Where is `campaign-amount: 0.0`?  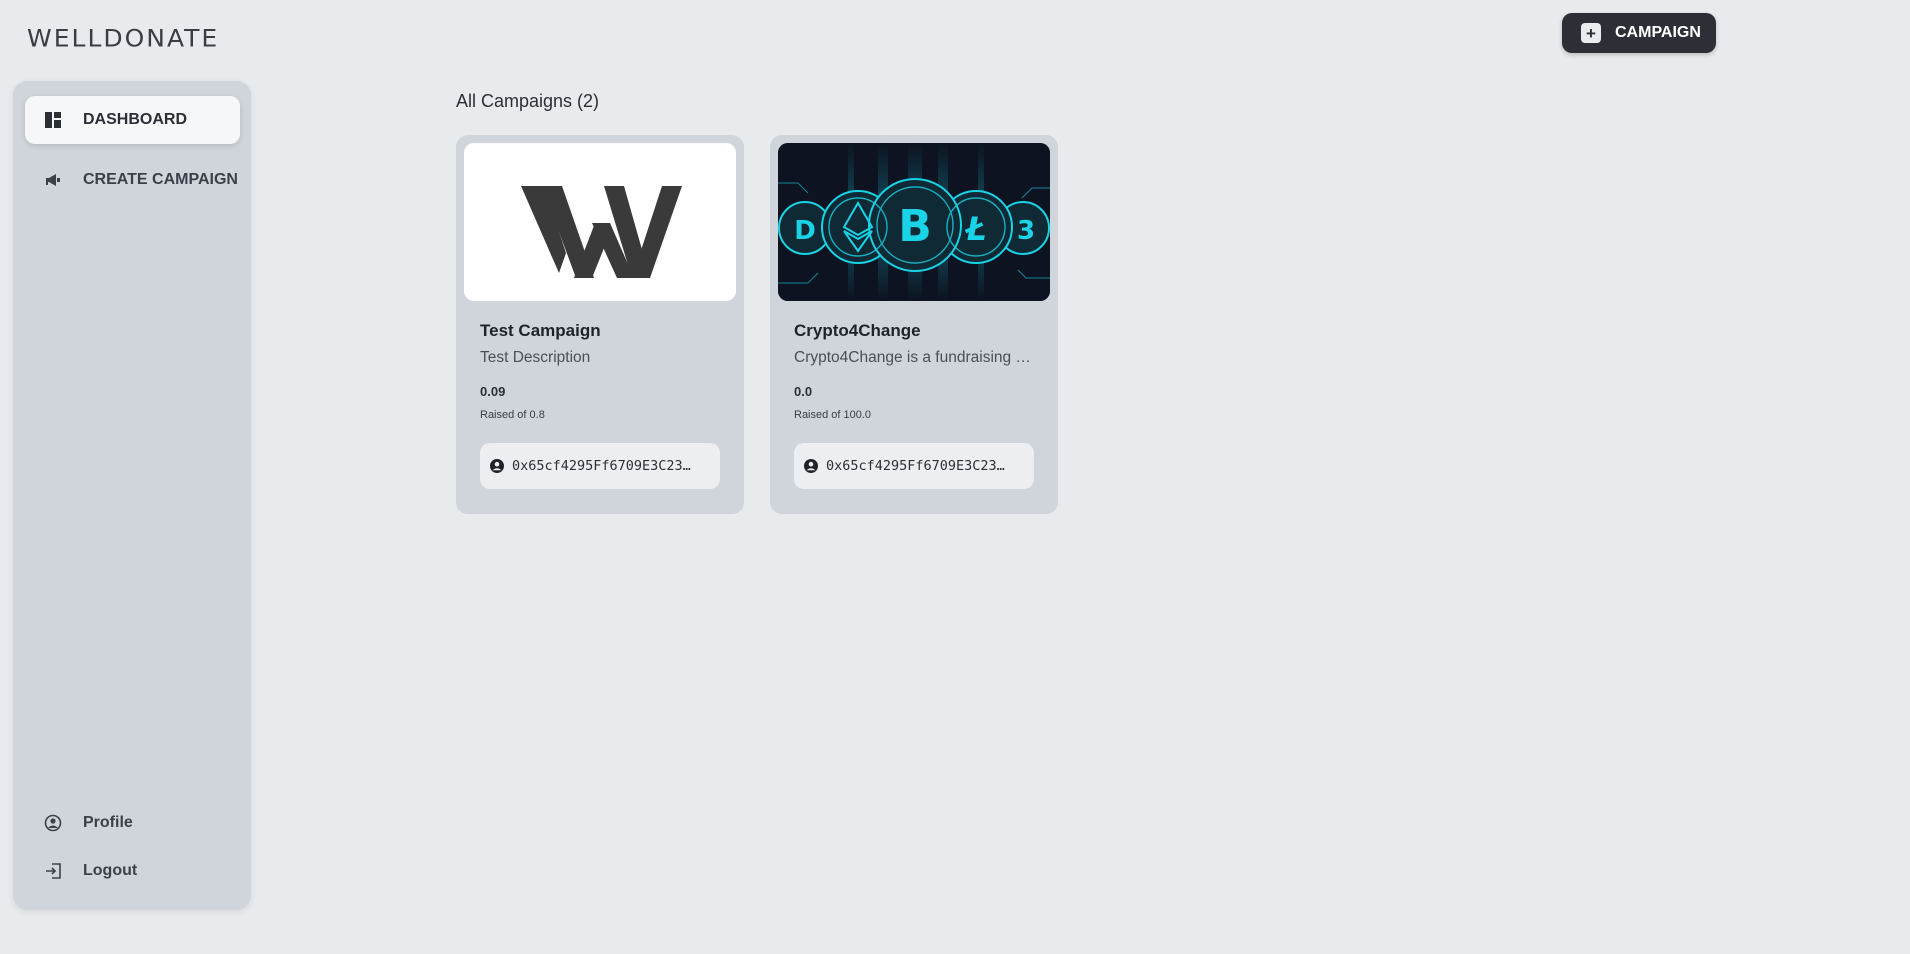 campaign-amount: 0.0 is located at coordinates (803, 391).